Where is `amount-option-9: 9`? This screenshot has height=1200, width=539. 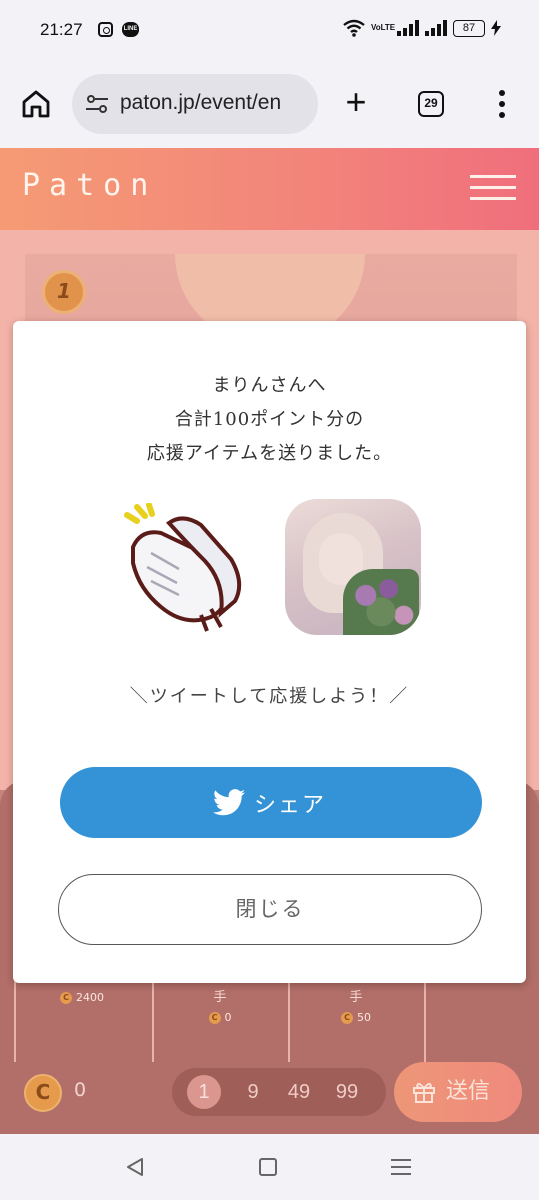 amount-option-9: 9 is located at coordinates (253, 1092).